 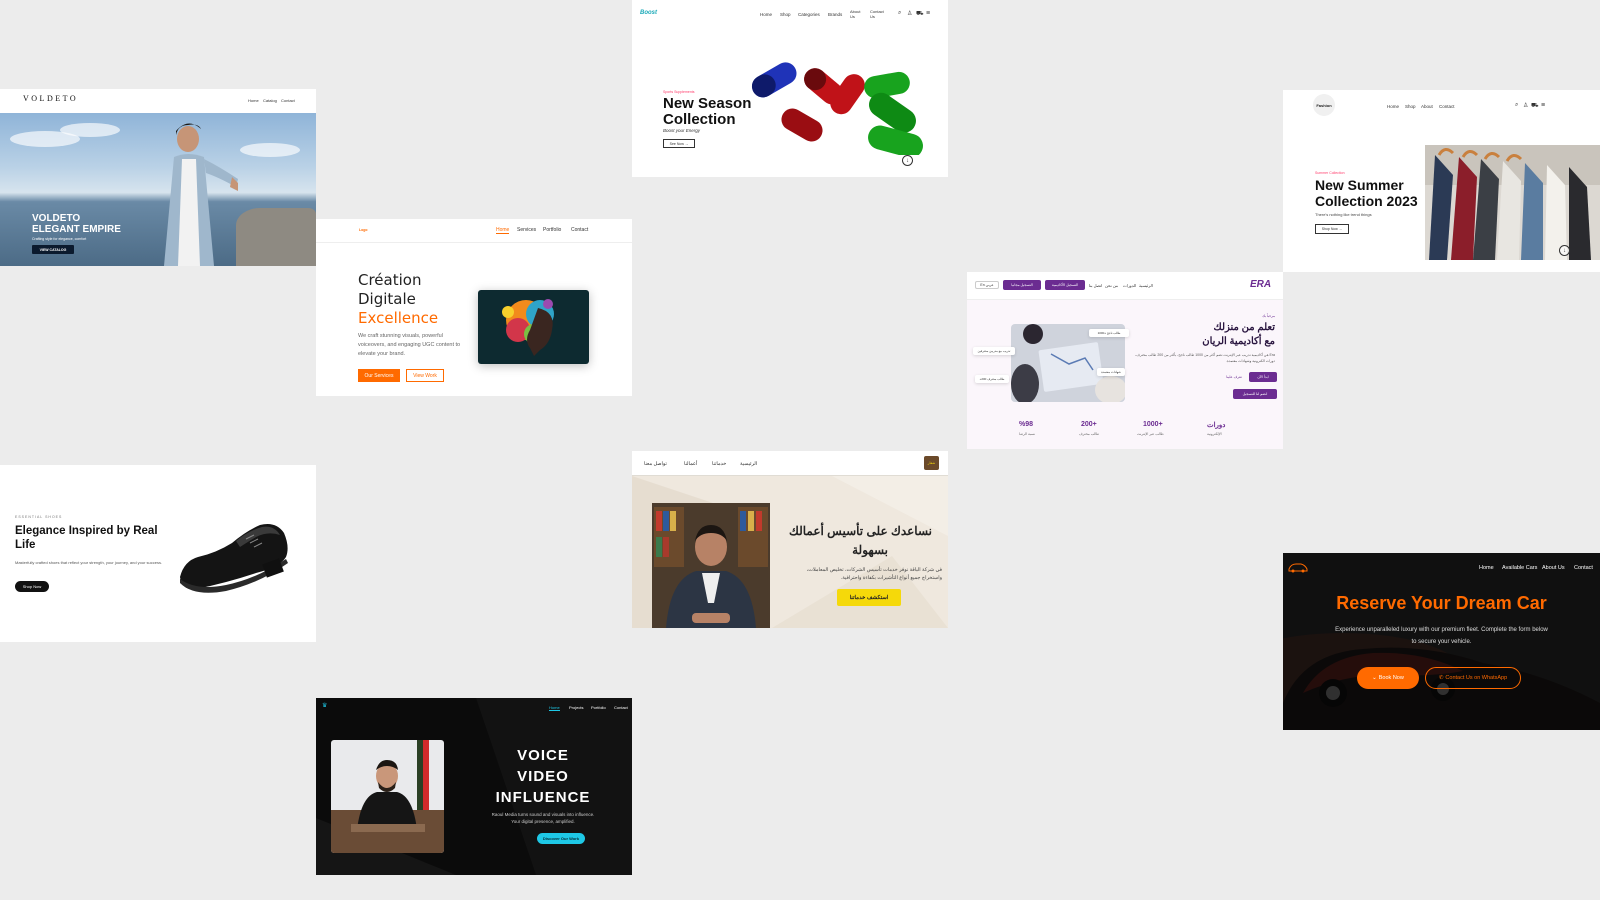 I want to click on hero-subtitle: Boost your Energy, so click(x=682, y=130).